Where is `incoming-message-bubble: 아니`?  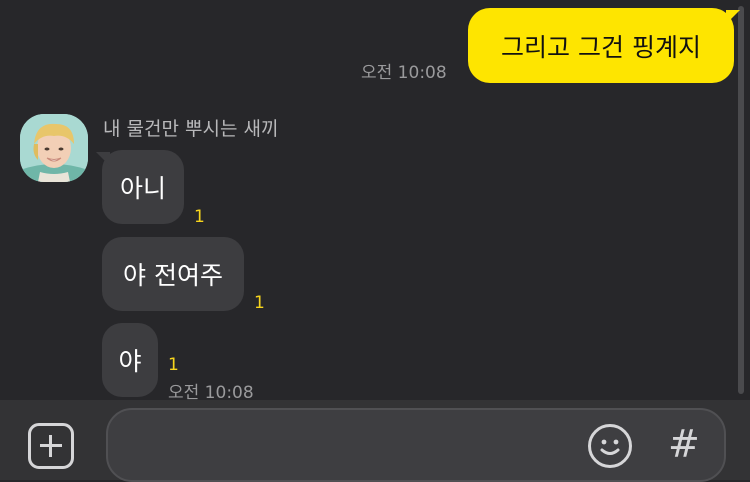
incoming-message-bubble: 아니 is located at coordinates (140, 187).